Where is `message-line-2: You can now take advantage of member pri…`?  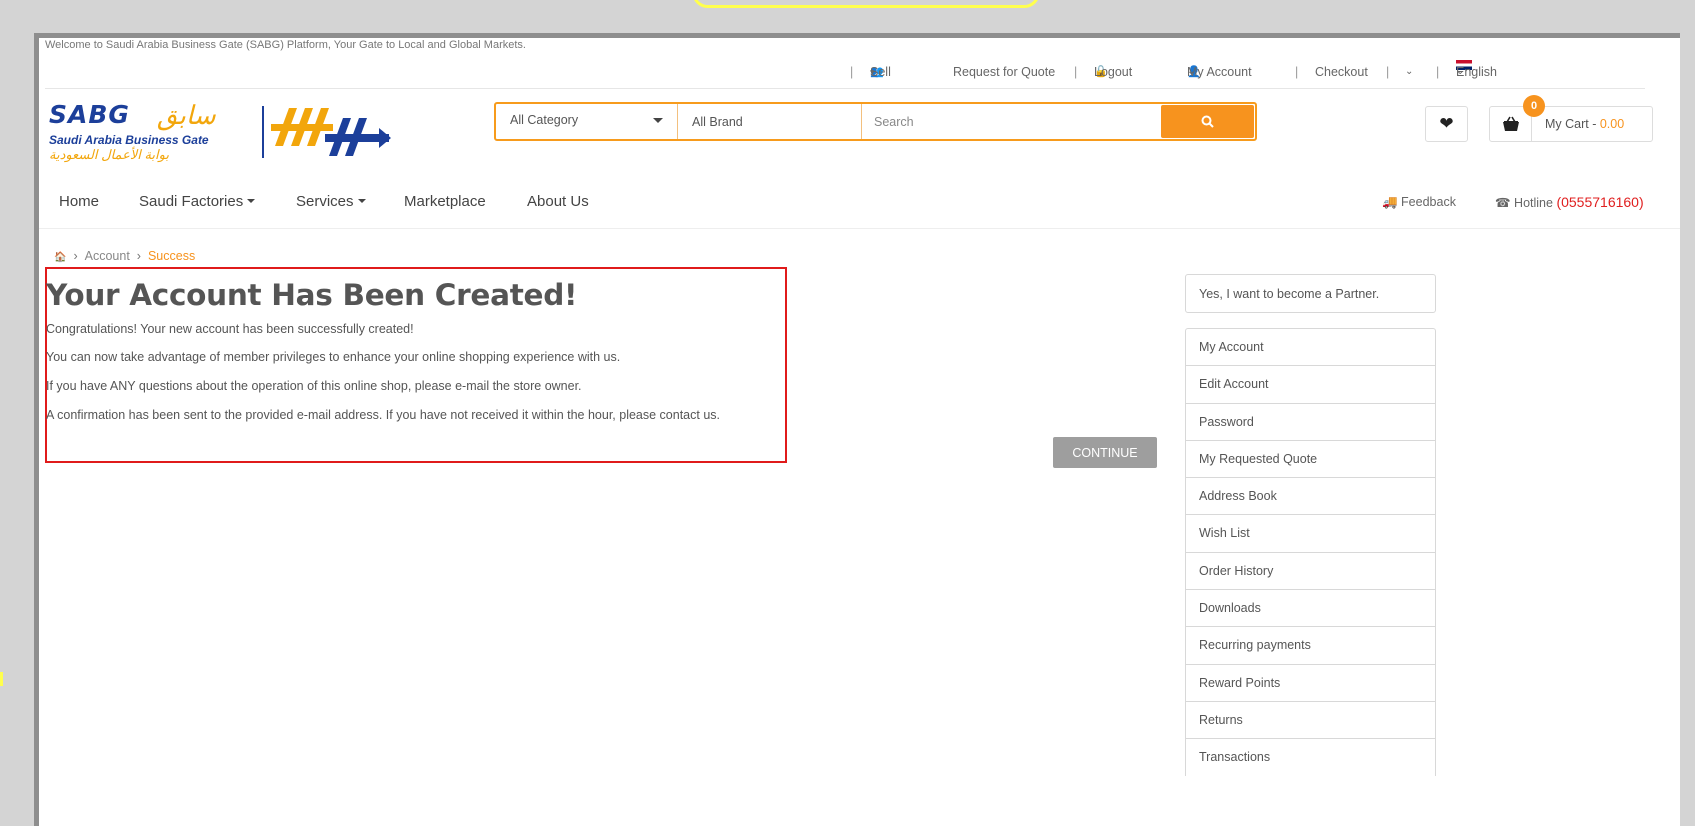
message-line-2: You can now take advantage of member pri… is located at coordinates (333, 357).